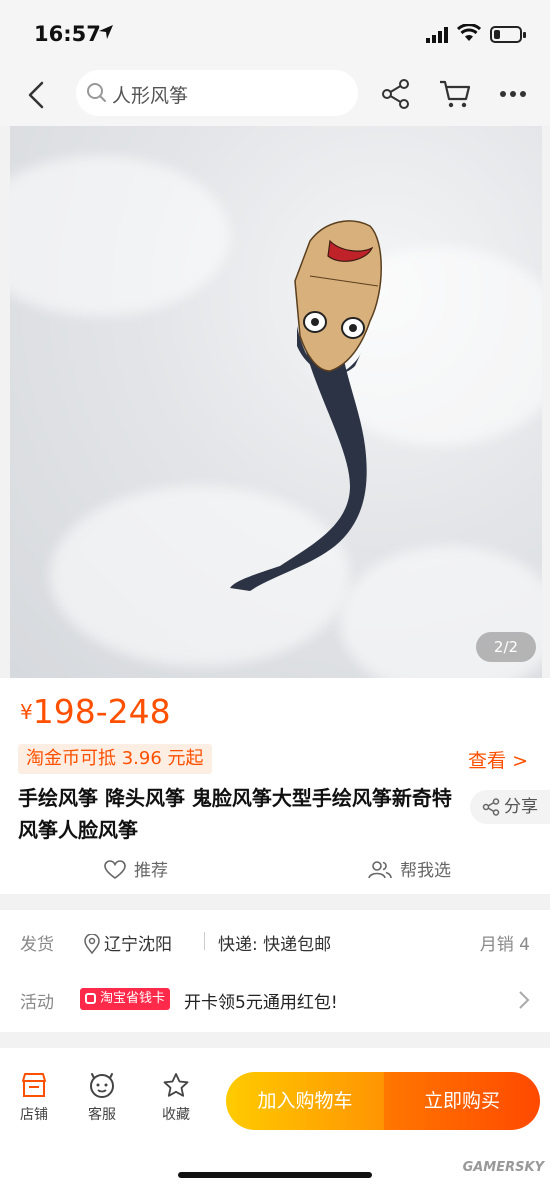  I want to click on favorite-label: 收藏, so click(176, 1115).